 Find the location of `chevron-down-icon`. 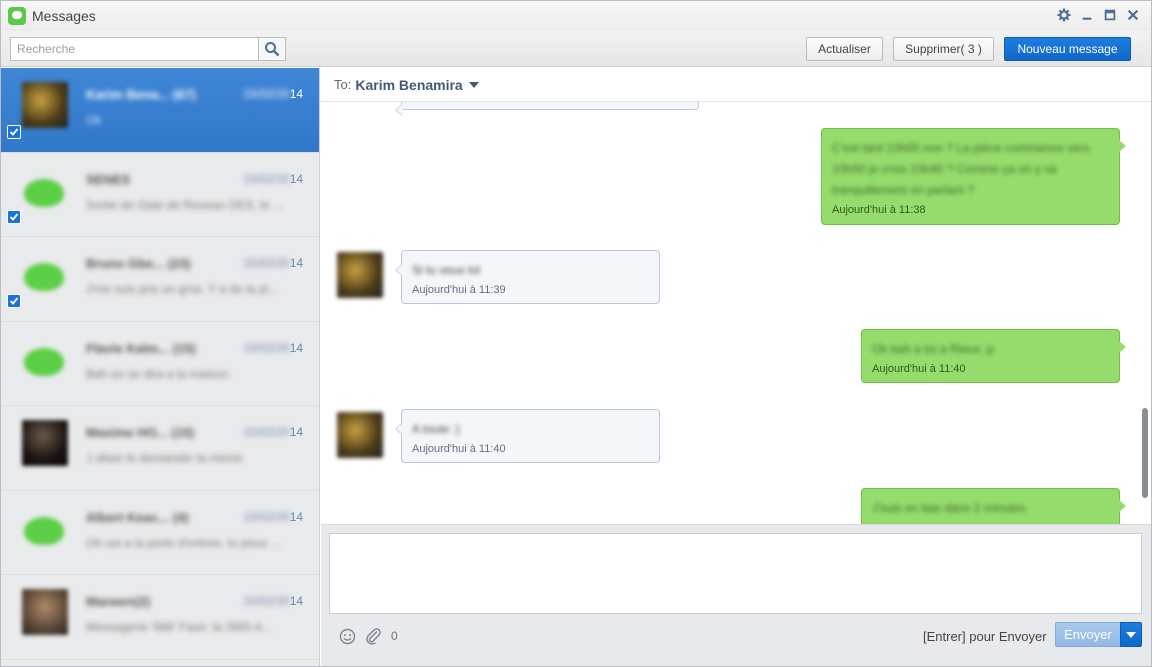

chevron-down-icon is located at coordinates (1131, 634).